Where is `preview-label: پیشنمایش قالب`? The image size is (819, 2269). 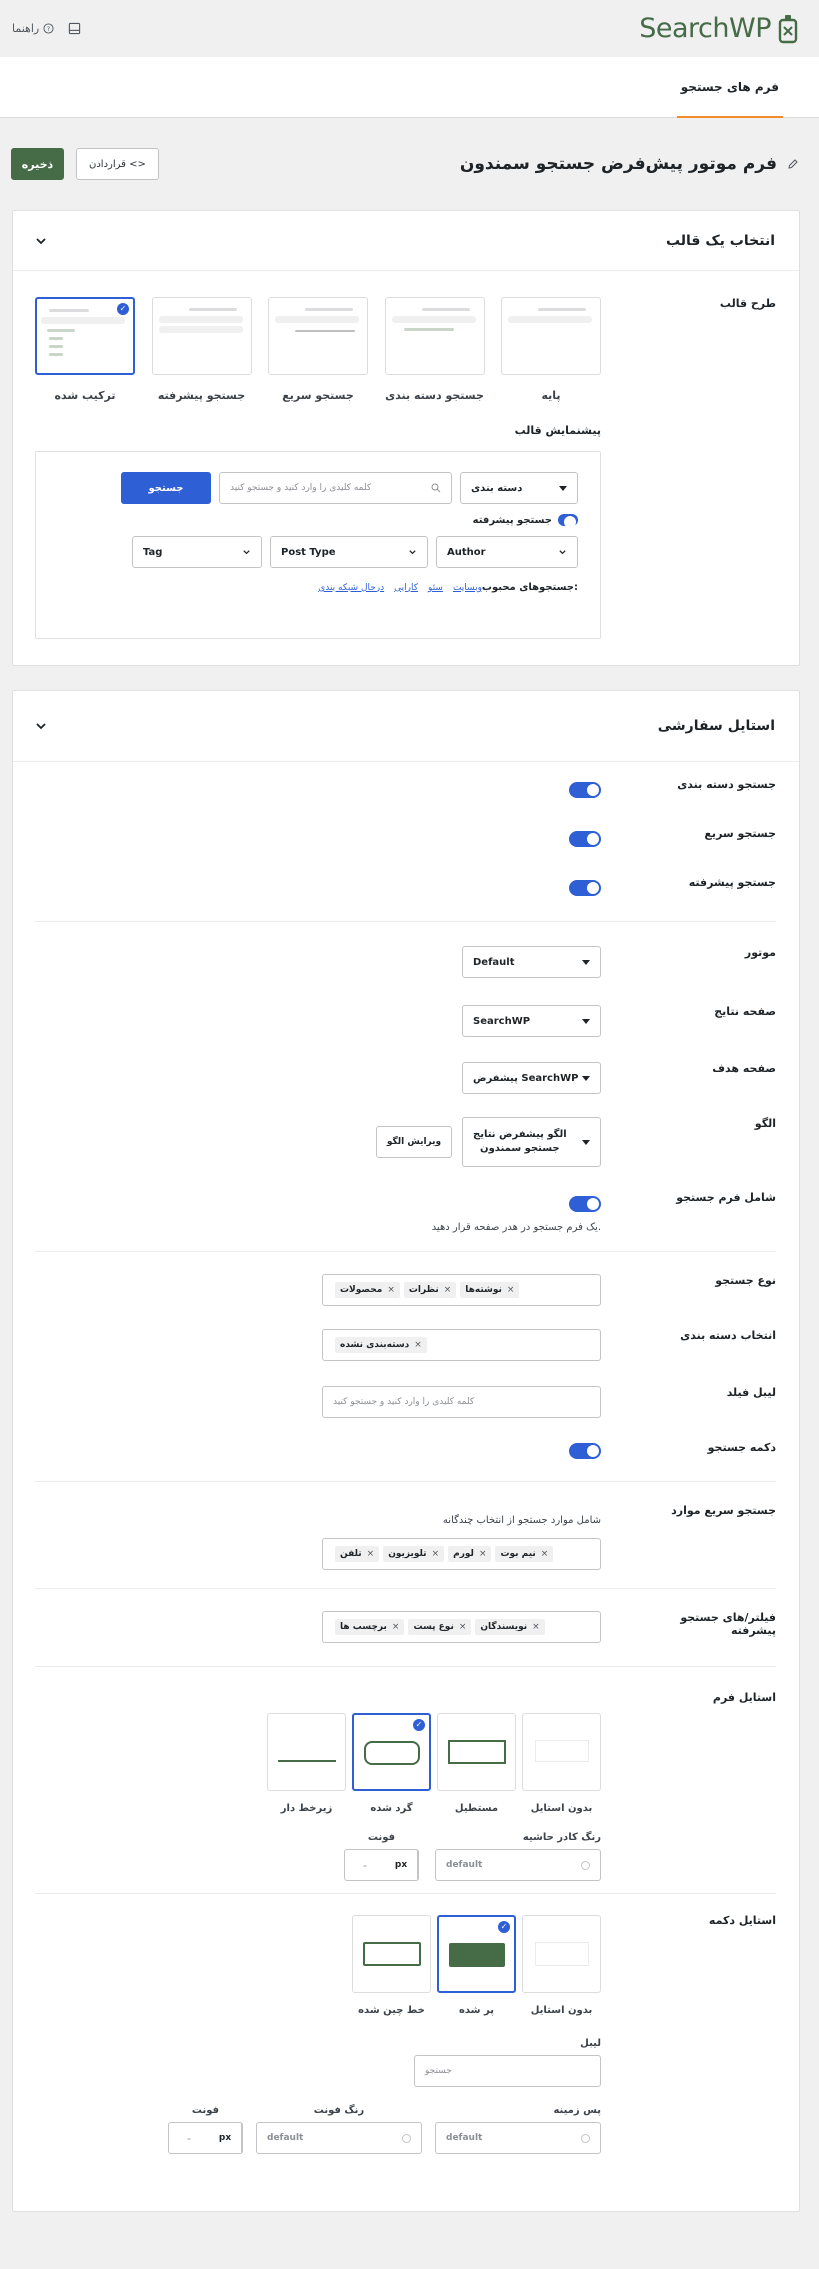 preview-label: پیشنمایش قالب is located at coordinates (557, 430).